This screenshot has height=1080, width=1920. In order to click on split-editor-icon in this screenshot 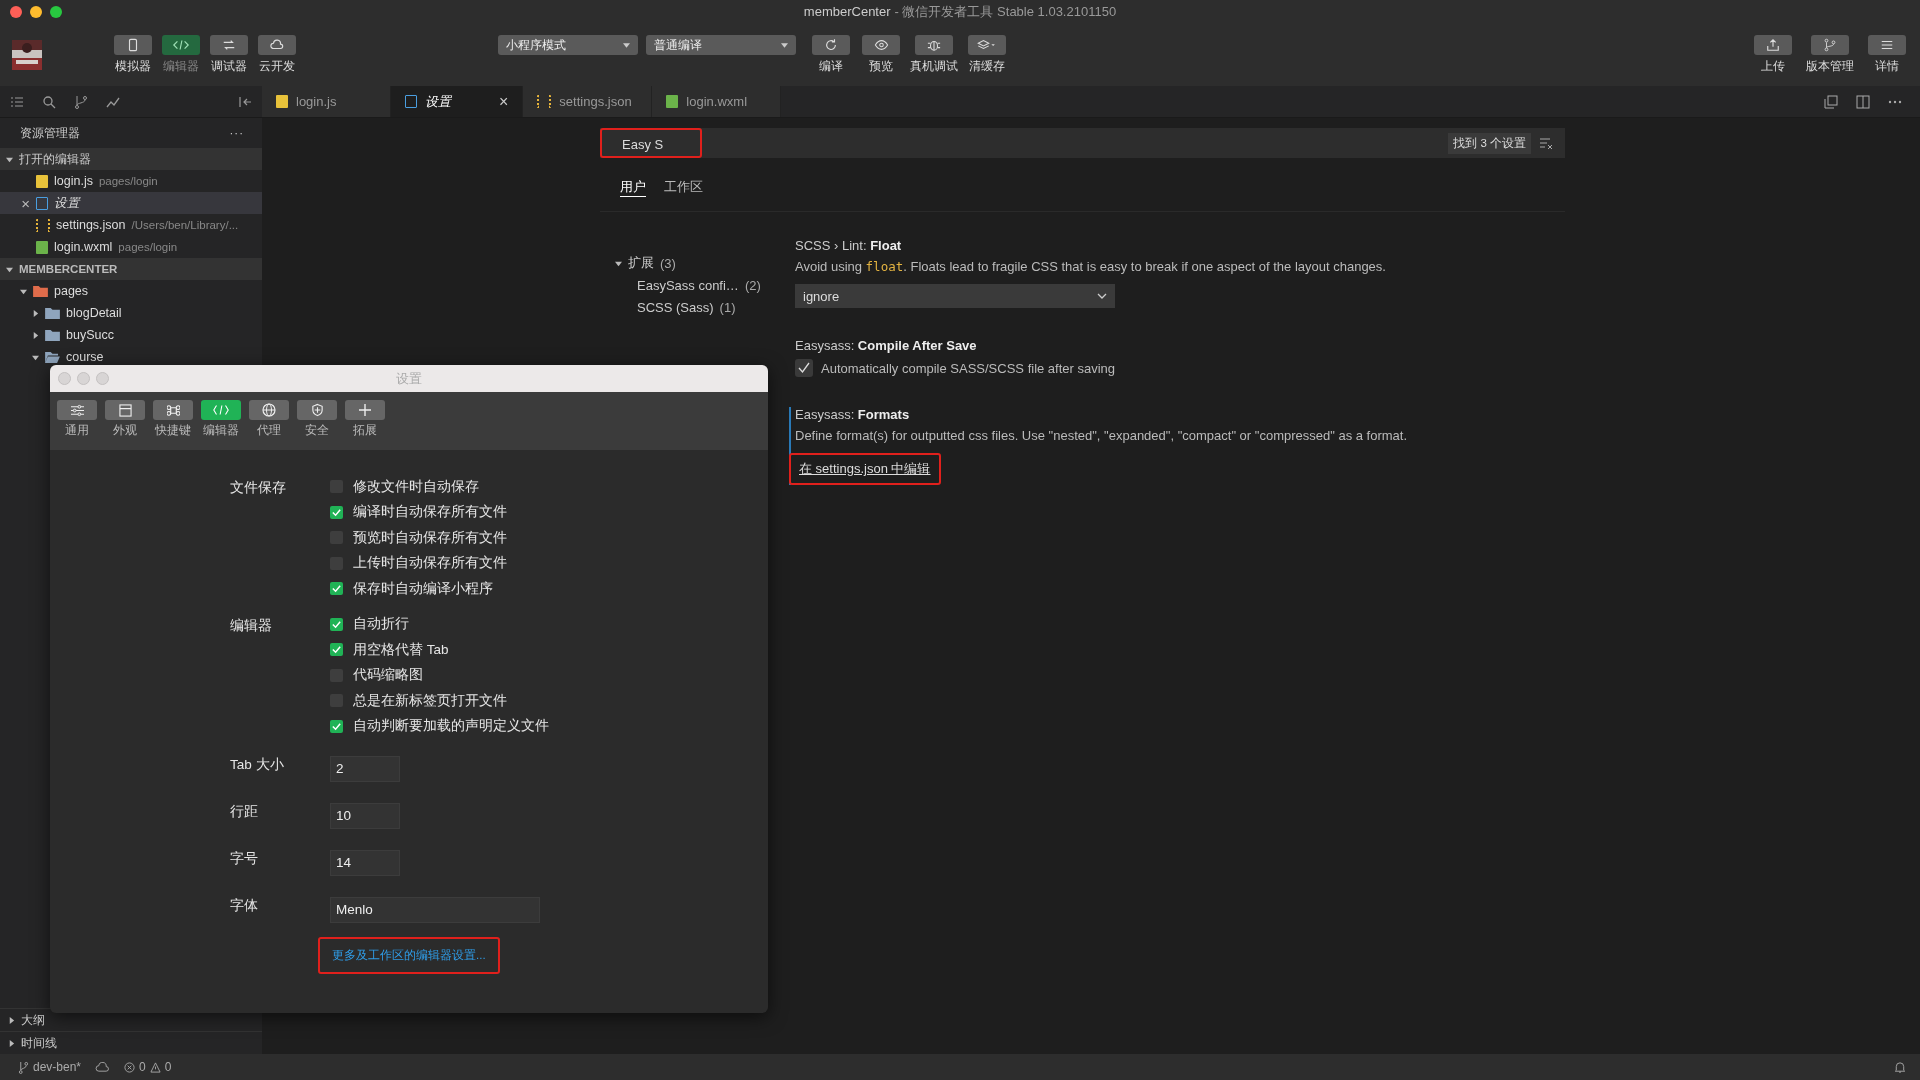, I will do `click(1863, 101)`.